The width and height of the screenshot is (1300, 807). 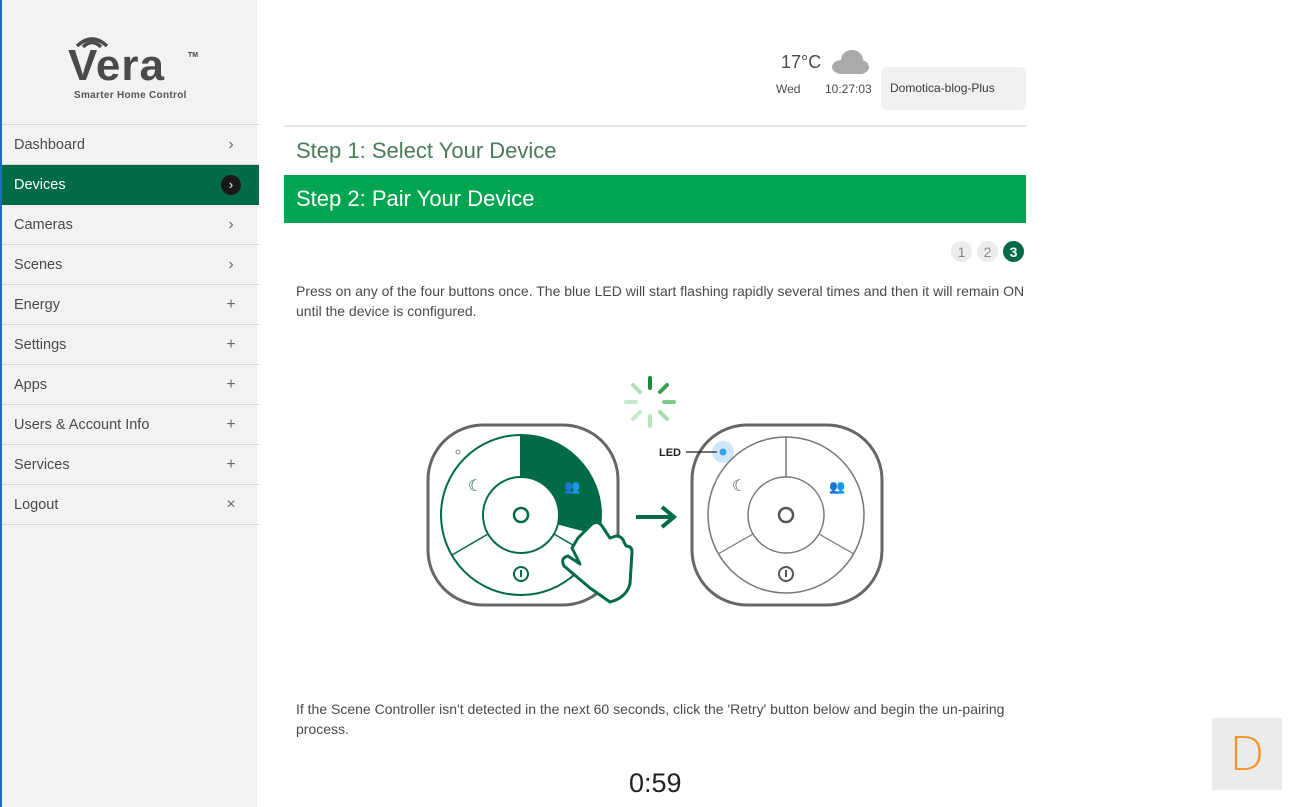 What do you see at coordinates (130, 265) in the screenshot?
I see `sidebar-item-scenes: Scenes ›` at bounding box center [130, 265].